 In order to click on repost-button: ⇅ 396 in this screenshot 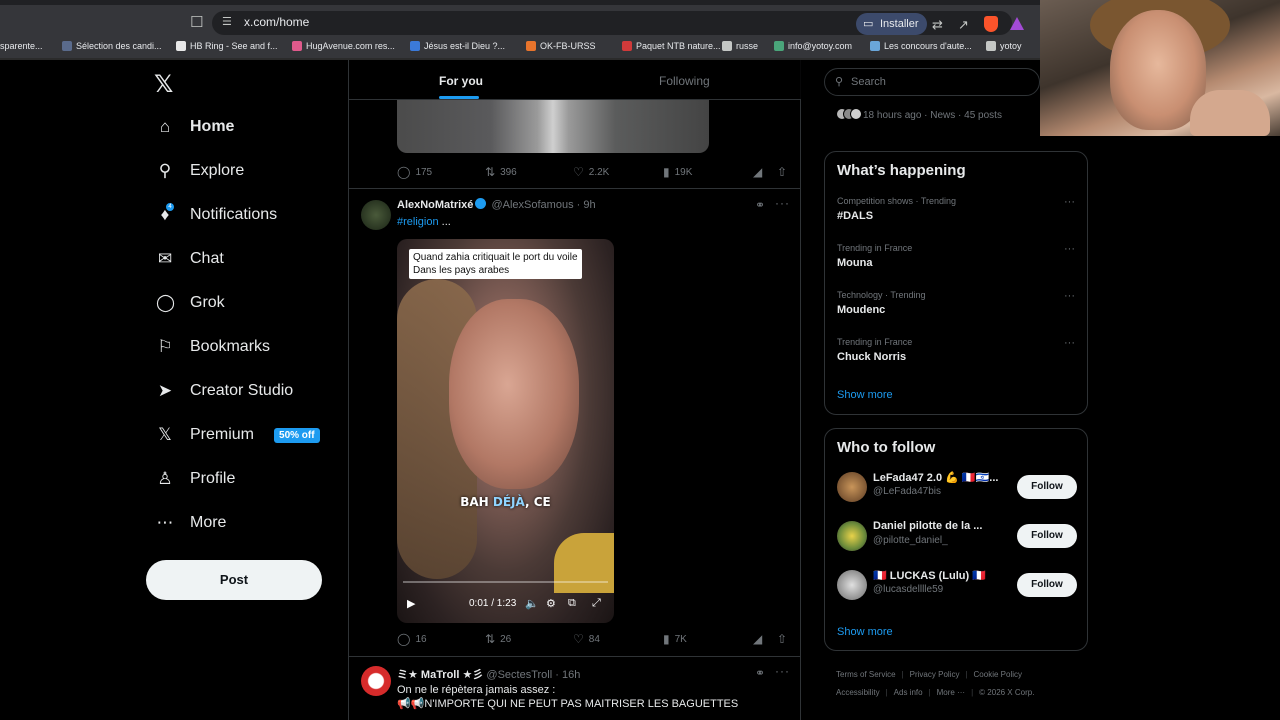, I will do `click(501, 172)`.